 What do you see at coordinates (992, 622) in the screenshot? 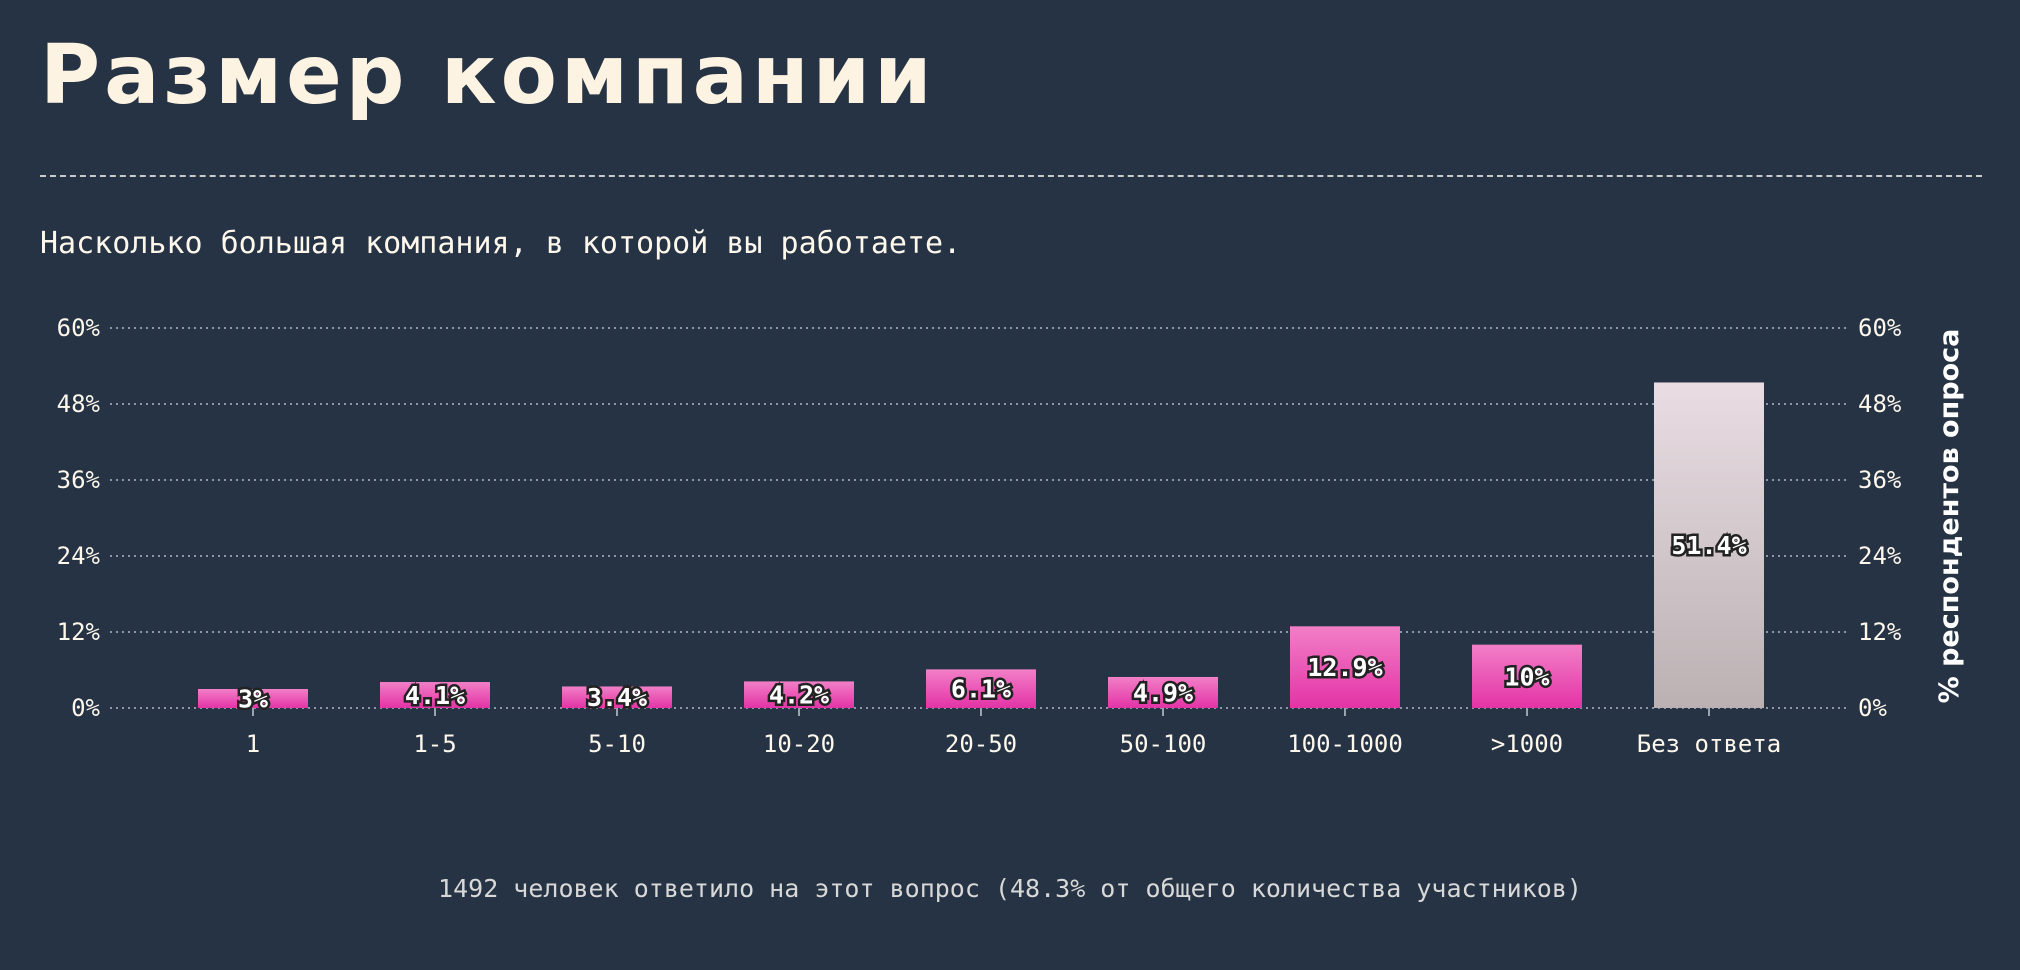
I see `value-labels: 3% 4.1% 3.4% 4.2% 6.1% 4.9% 12.9% 10% 51.4%` at bounding box center [992, 622].